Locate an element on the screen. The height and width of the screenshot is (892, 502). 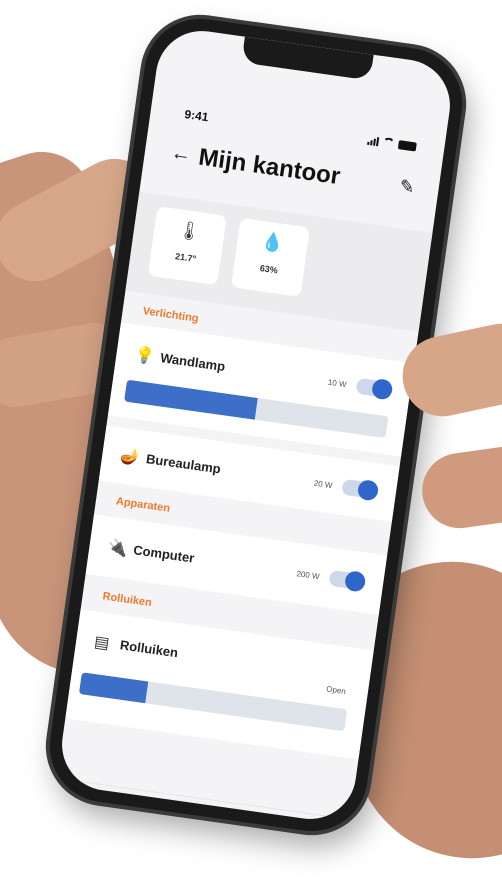
page-title: Mijn kantoor is located at coordinates (269, 167).